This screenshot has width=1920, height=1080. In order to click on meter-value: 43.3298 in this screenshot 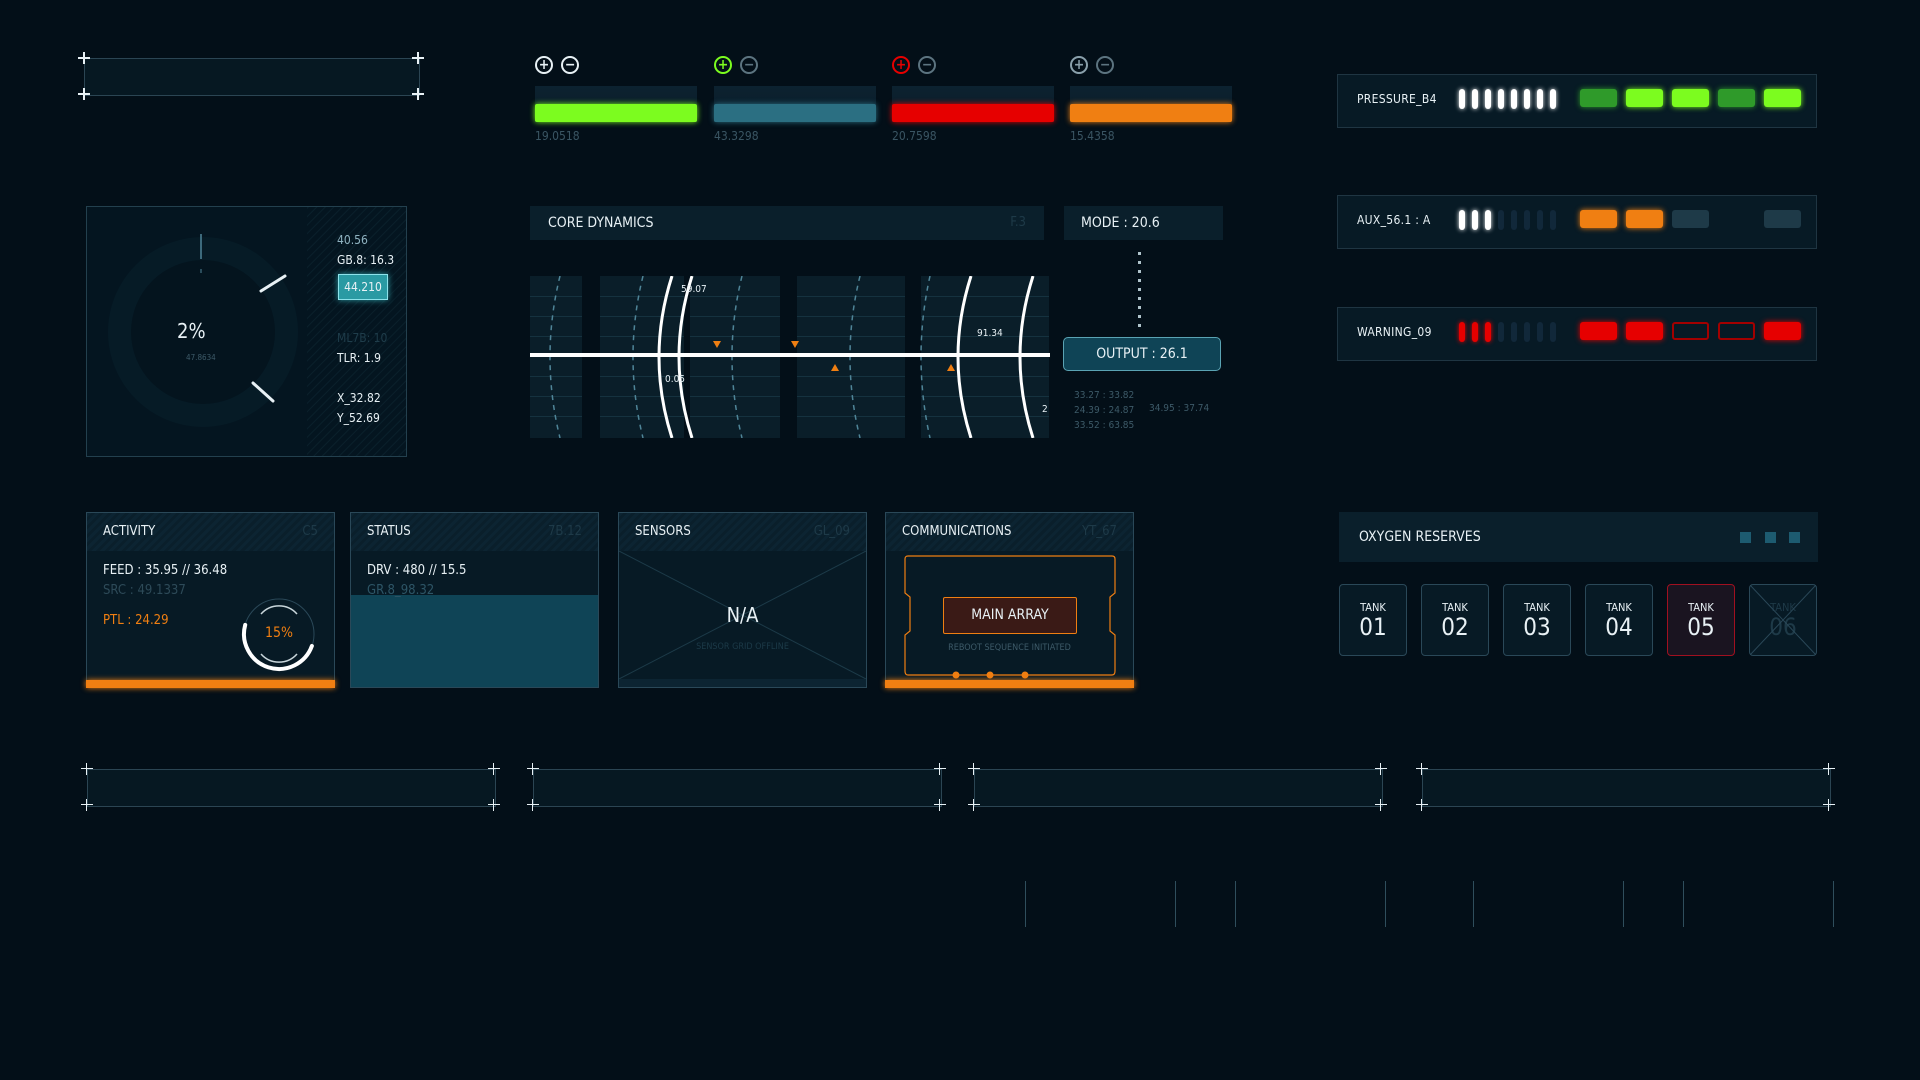, I will do `click(736, 136)`.